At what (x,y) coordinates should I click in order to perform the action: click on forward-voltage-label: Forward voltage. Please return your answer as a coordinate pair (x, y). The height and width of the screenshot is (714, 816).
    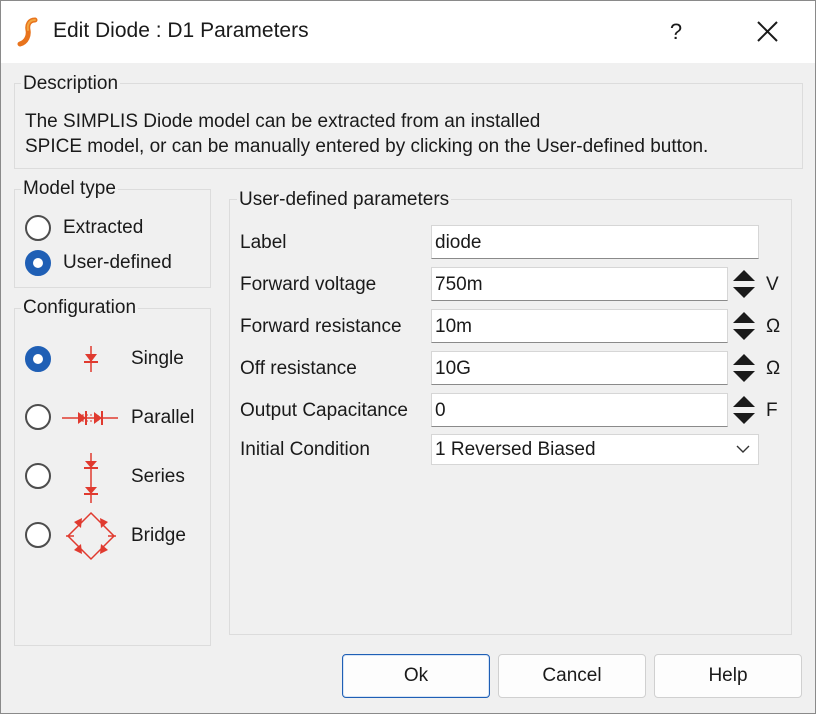
    Looking at the image, I should click on (308, 284).